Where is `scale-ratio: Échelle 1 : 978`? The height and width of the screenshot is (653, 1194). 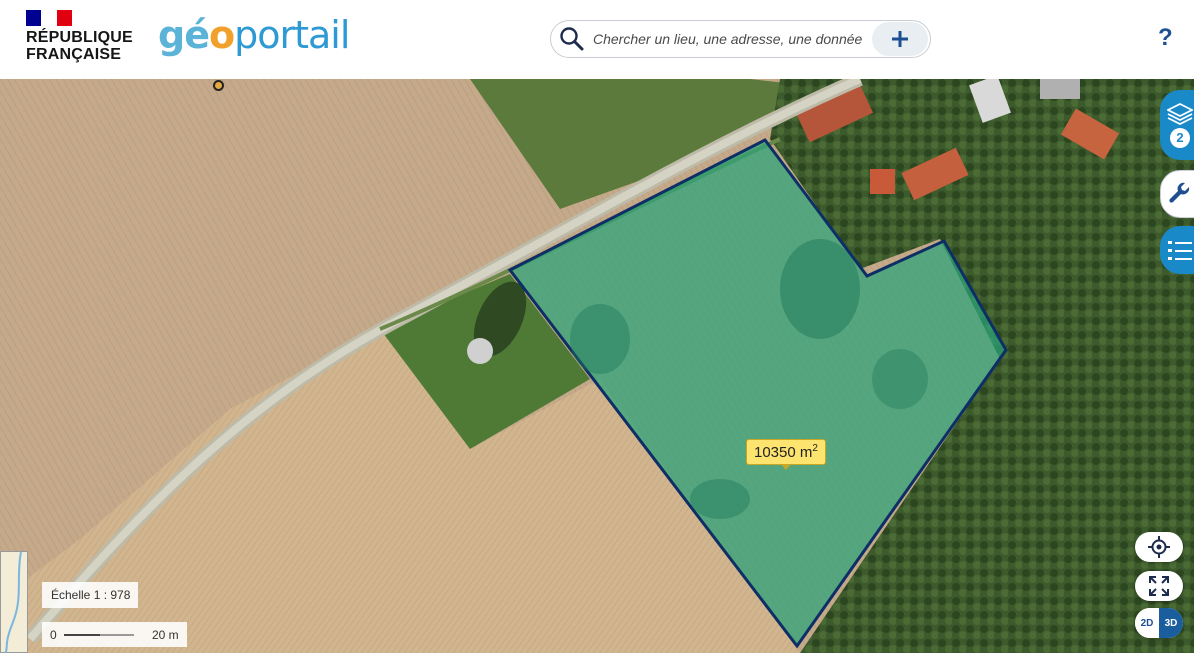 scale-ratio: Échelle 1 : 978 is located at coordinates (90, 595).